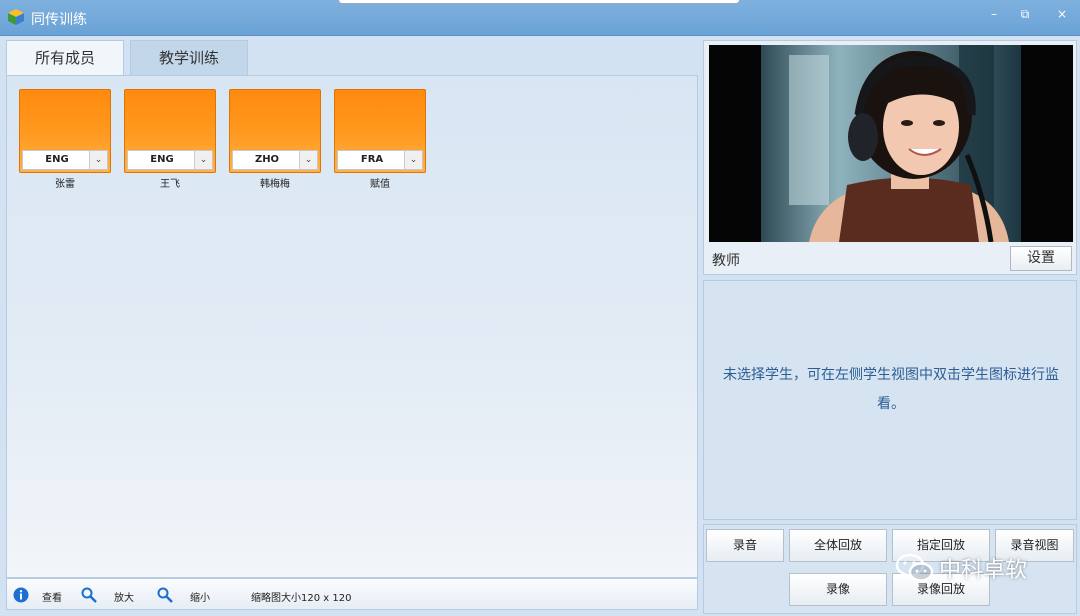 The image size is (1080, 616). I want to click on member-name: 王飞, so click(170, 184).